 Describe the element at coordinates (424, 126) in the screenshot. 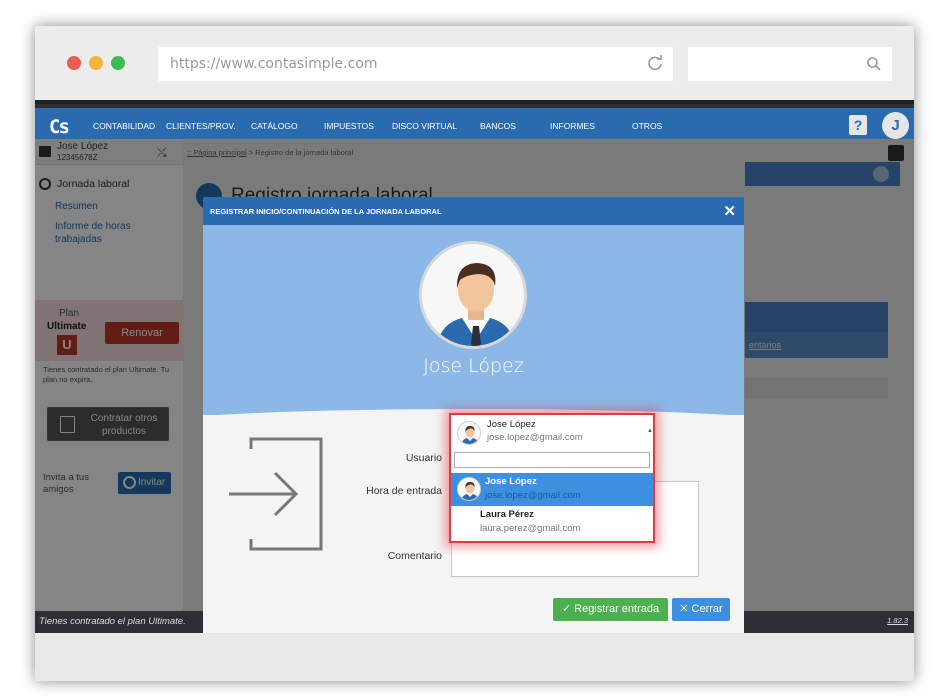

I see `nav-item-disco-virtual: DISCO VIRTUAL` at that location.